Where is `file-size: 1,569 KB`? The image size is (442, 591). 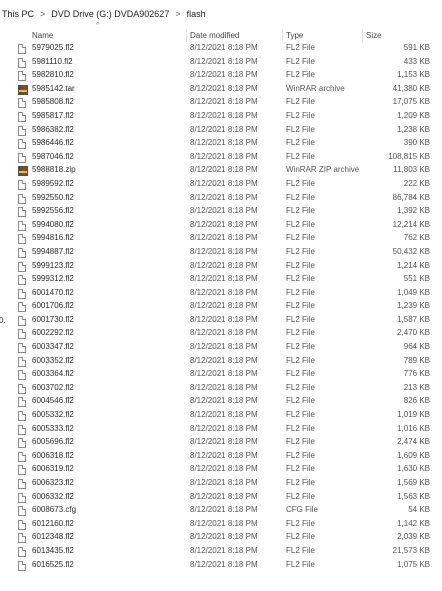 file-size: 1,569 KB is located at coordinates (413, 482).